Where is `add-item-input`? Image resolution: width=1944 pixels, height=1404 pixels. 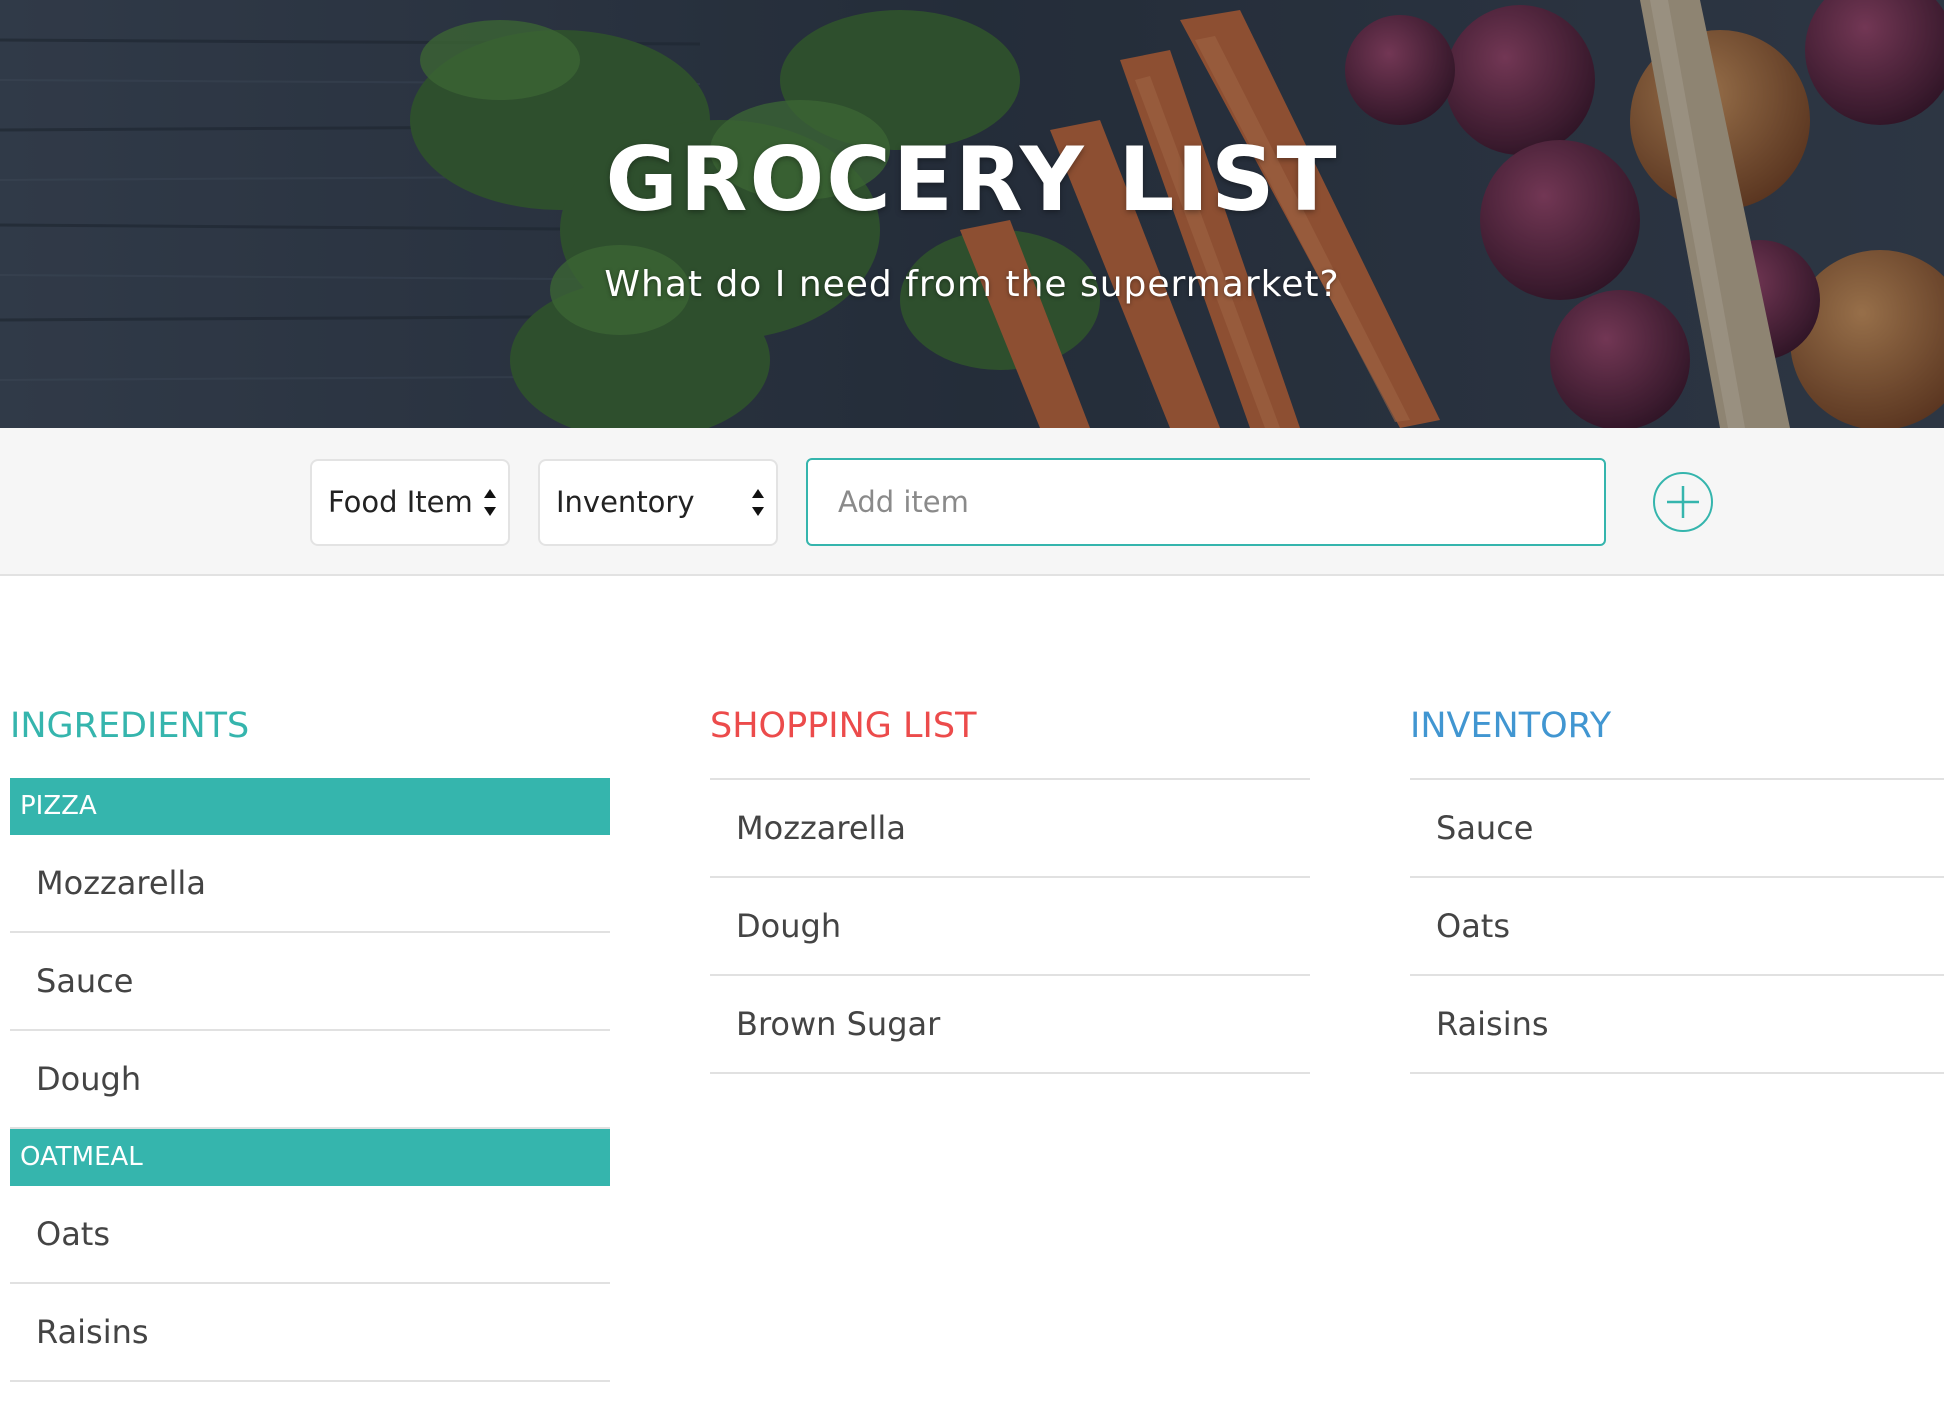
add-item-input is located at coordinates (1206, 502).